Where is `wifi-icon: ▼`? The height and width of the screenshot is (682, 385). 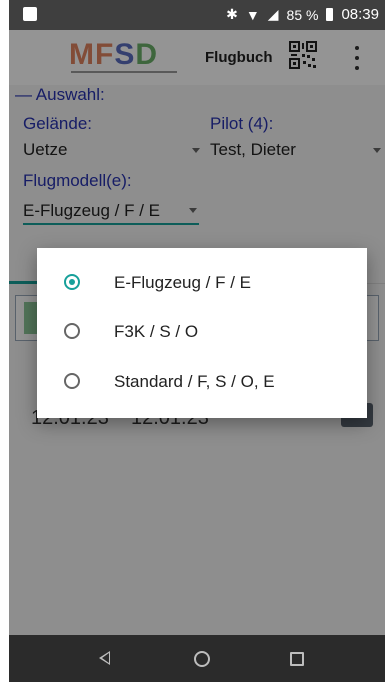 wifi-icon: ▼ is located at coordinates (252, 14).